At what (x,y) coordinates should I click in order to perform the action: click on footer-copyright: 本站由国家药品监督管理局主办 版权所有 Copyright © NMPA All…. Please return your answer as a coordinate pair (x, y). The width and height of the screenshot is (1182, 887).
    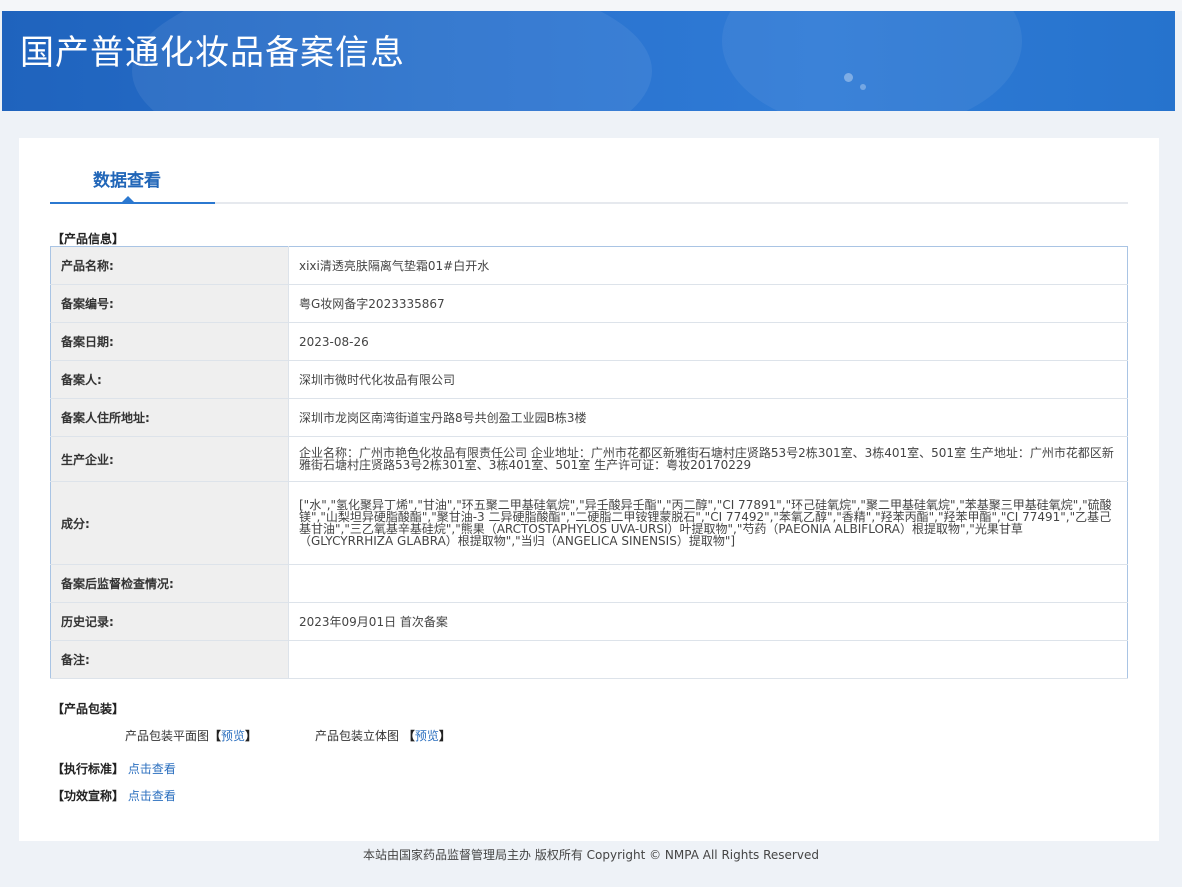
    Looking at the image, I should click on (591, 855).